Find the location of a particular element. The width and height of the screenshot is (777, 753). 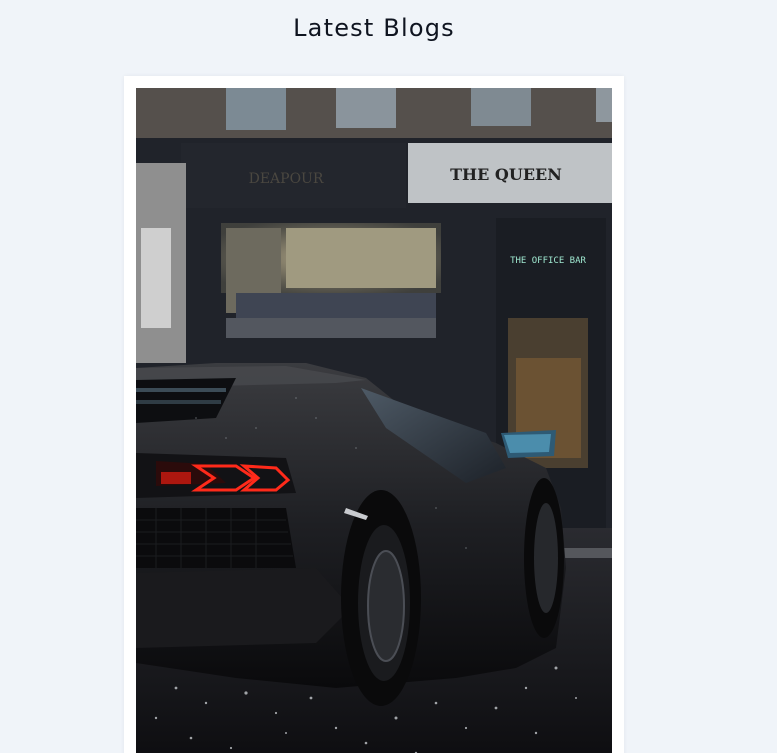

svg-text: DEAPOUR is located at coordinates (286, 179).